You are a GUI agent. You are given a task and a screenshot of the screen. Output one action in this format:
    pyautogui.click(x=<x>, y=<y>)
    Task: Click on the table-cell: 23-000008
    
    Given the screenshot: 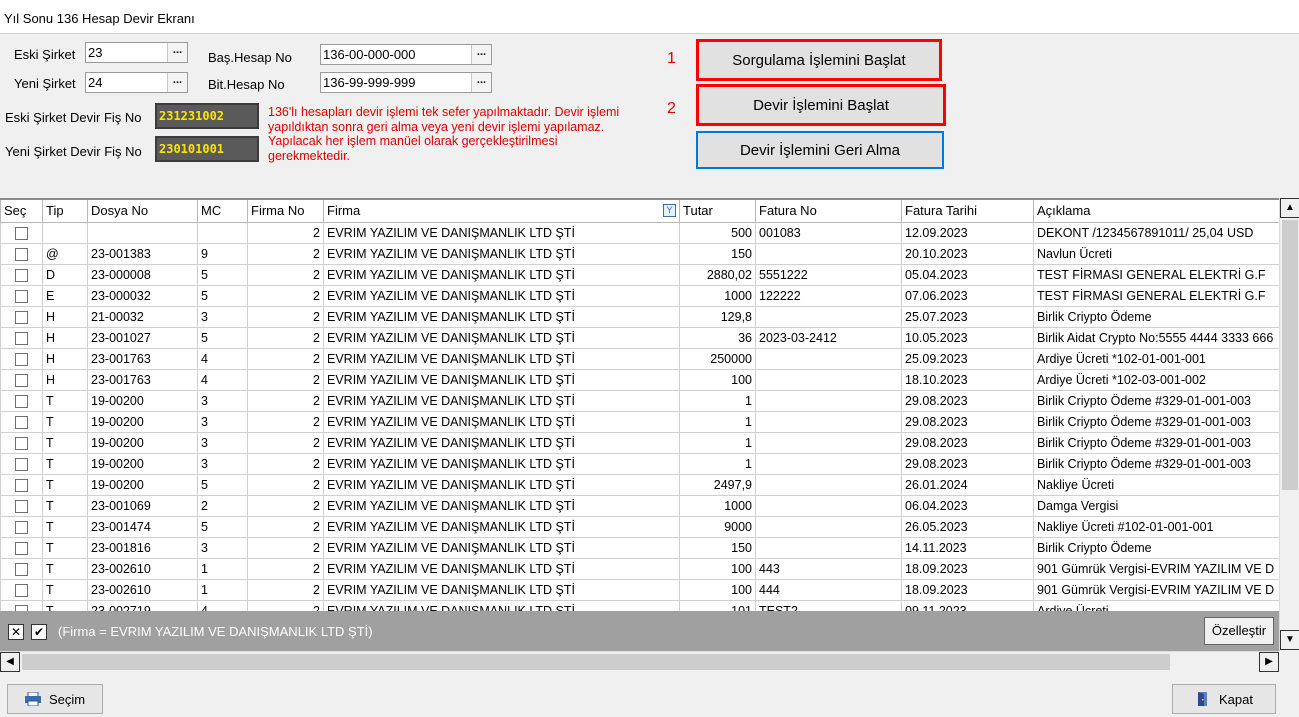 What is the action you would take?
    pyautogui.click(x=142, y=274)
    